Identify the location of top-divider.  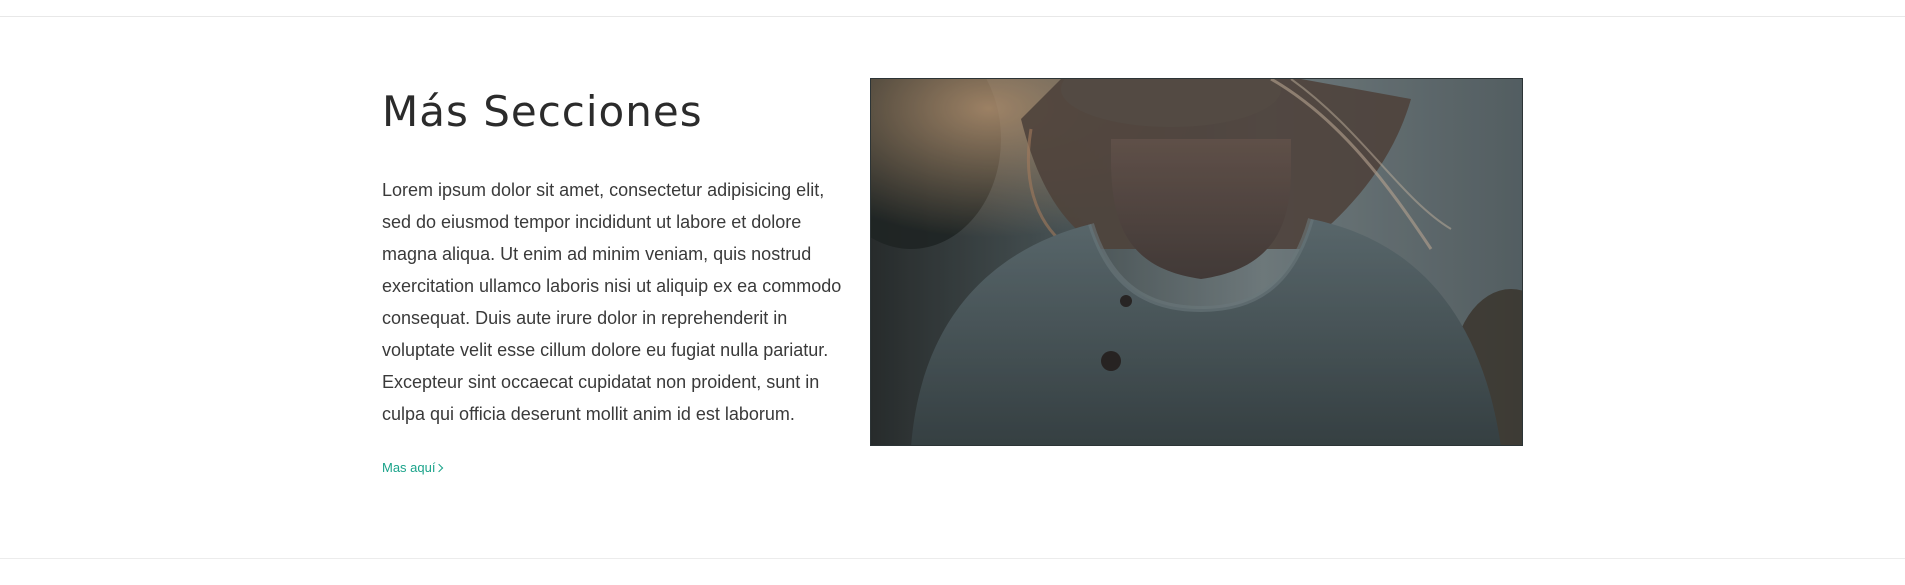
(952, 16).